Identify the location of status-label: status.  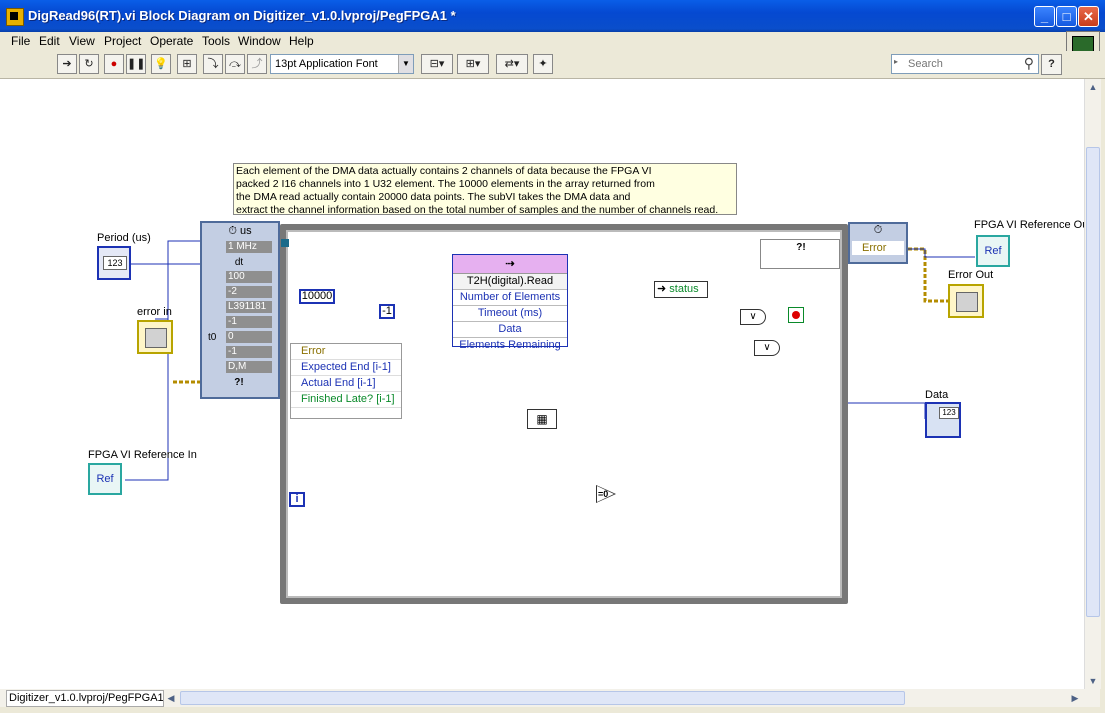
(684, 289).